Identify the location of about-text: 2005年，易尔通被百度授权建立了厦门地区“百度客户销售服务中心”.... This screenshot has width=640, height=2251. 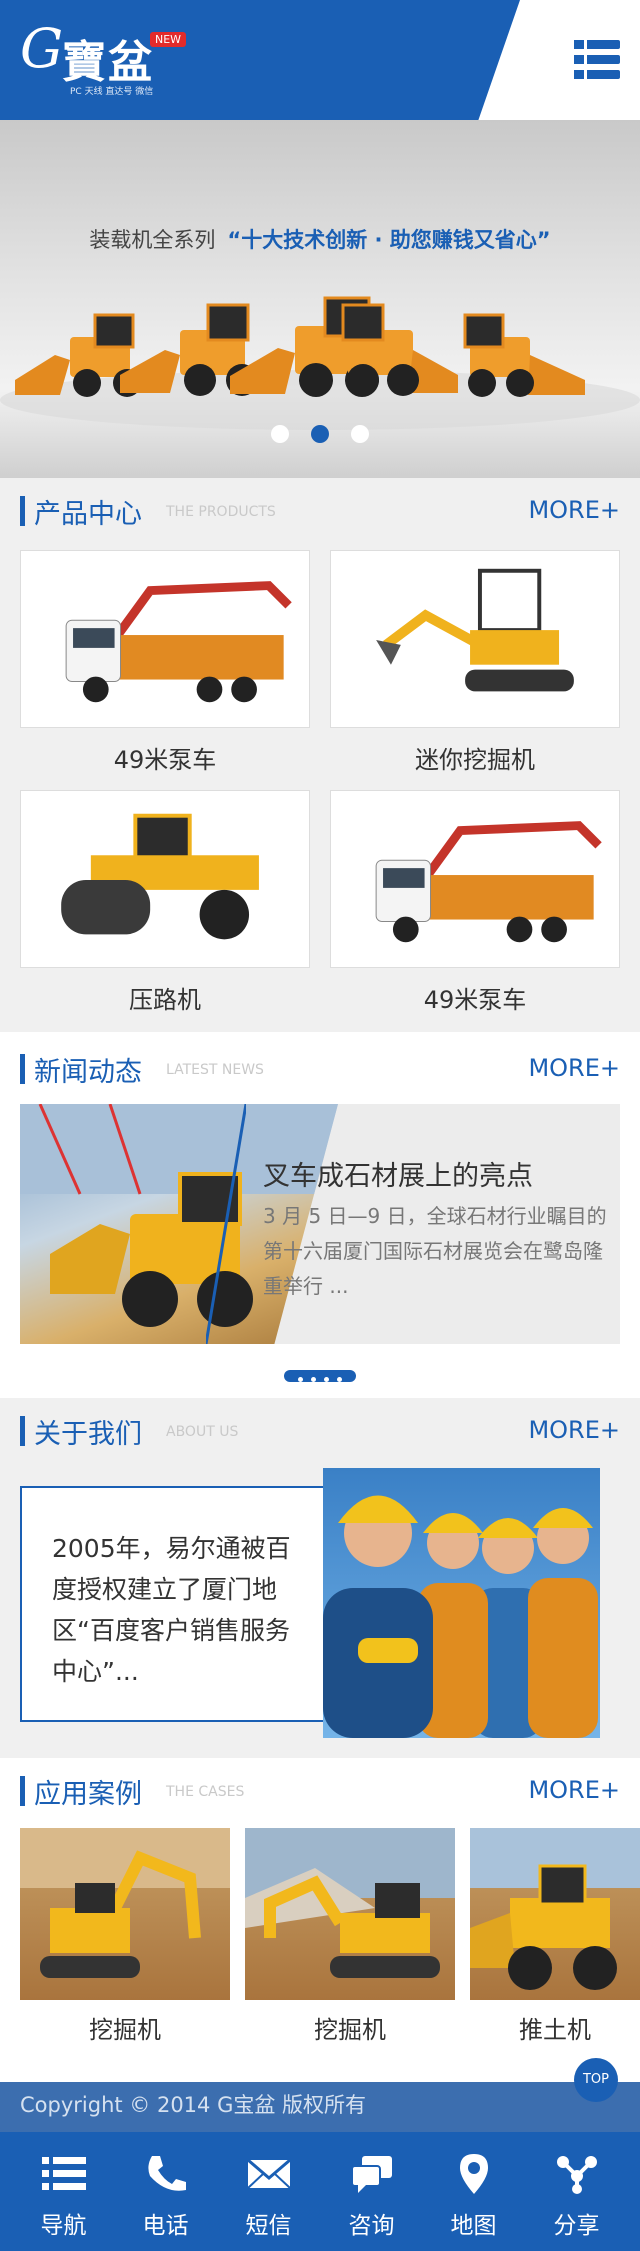
(171, 1610).